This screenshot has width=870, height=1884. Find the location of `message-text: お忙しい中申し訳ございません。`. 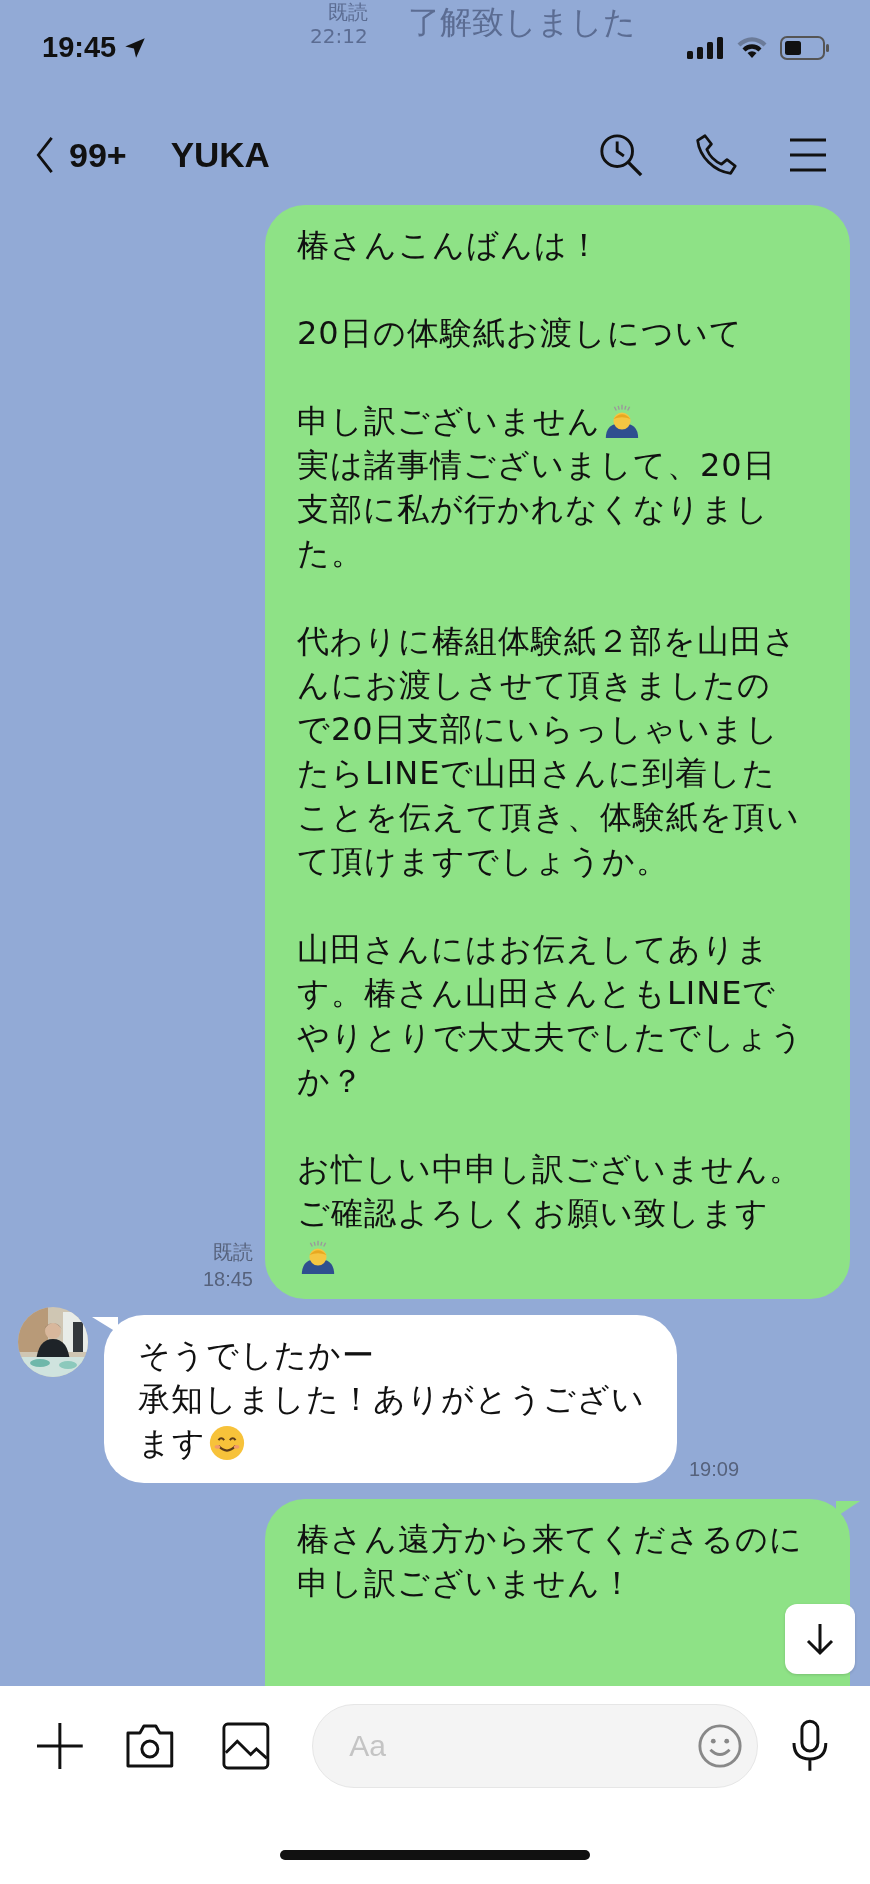

message-text: お忙しい中申し訳ございません。 is located at coordinates (549, 1169).